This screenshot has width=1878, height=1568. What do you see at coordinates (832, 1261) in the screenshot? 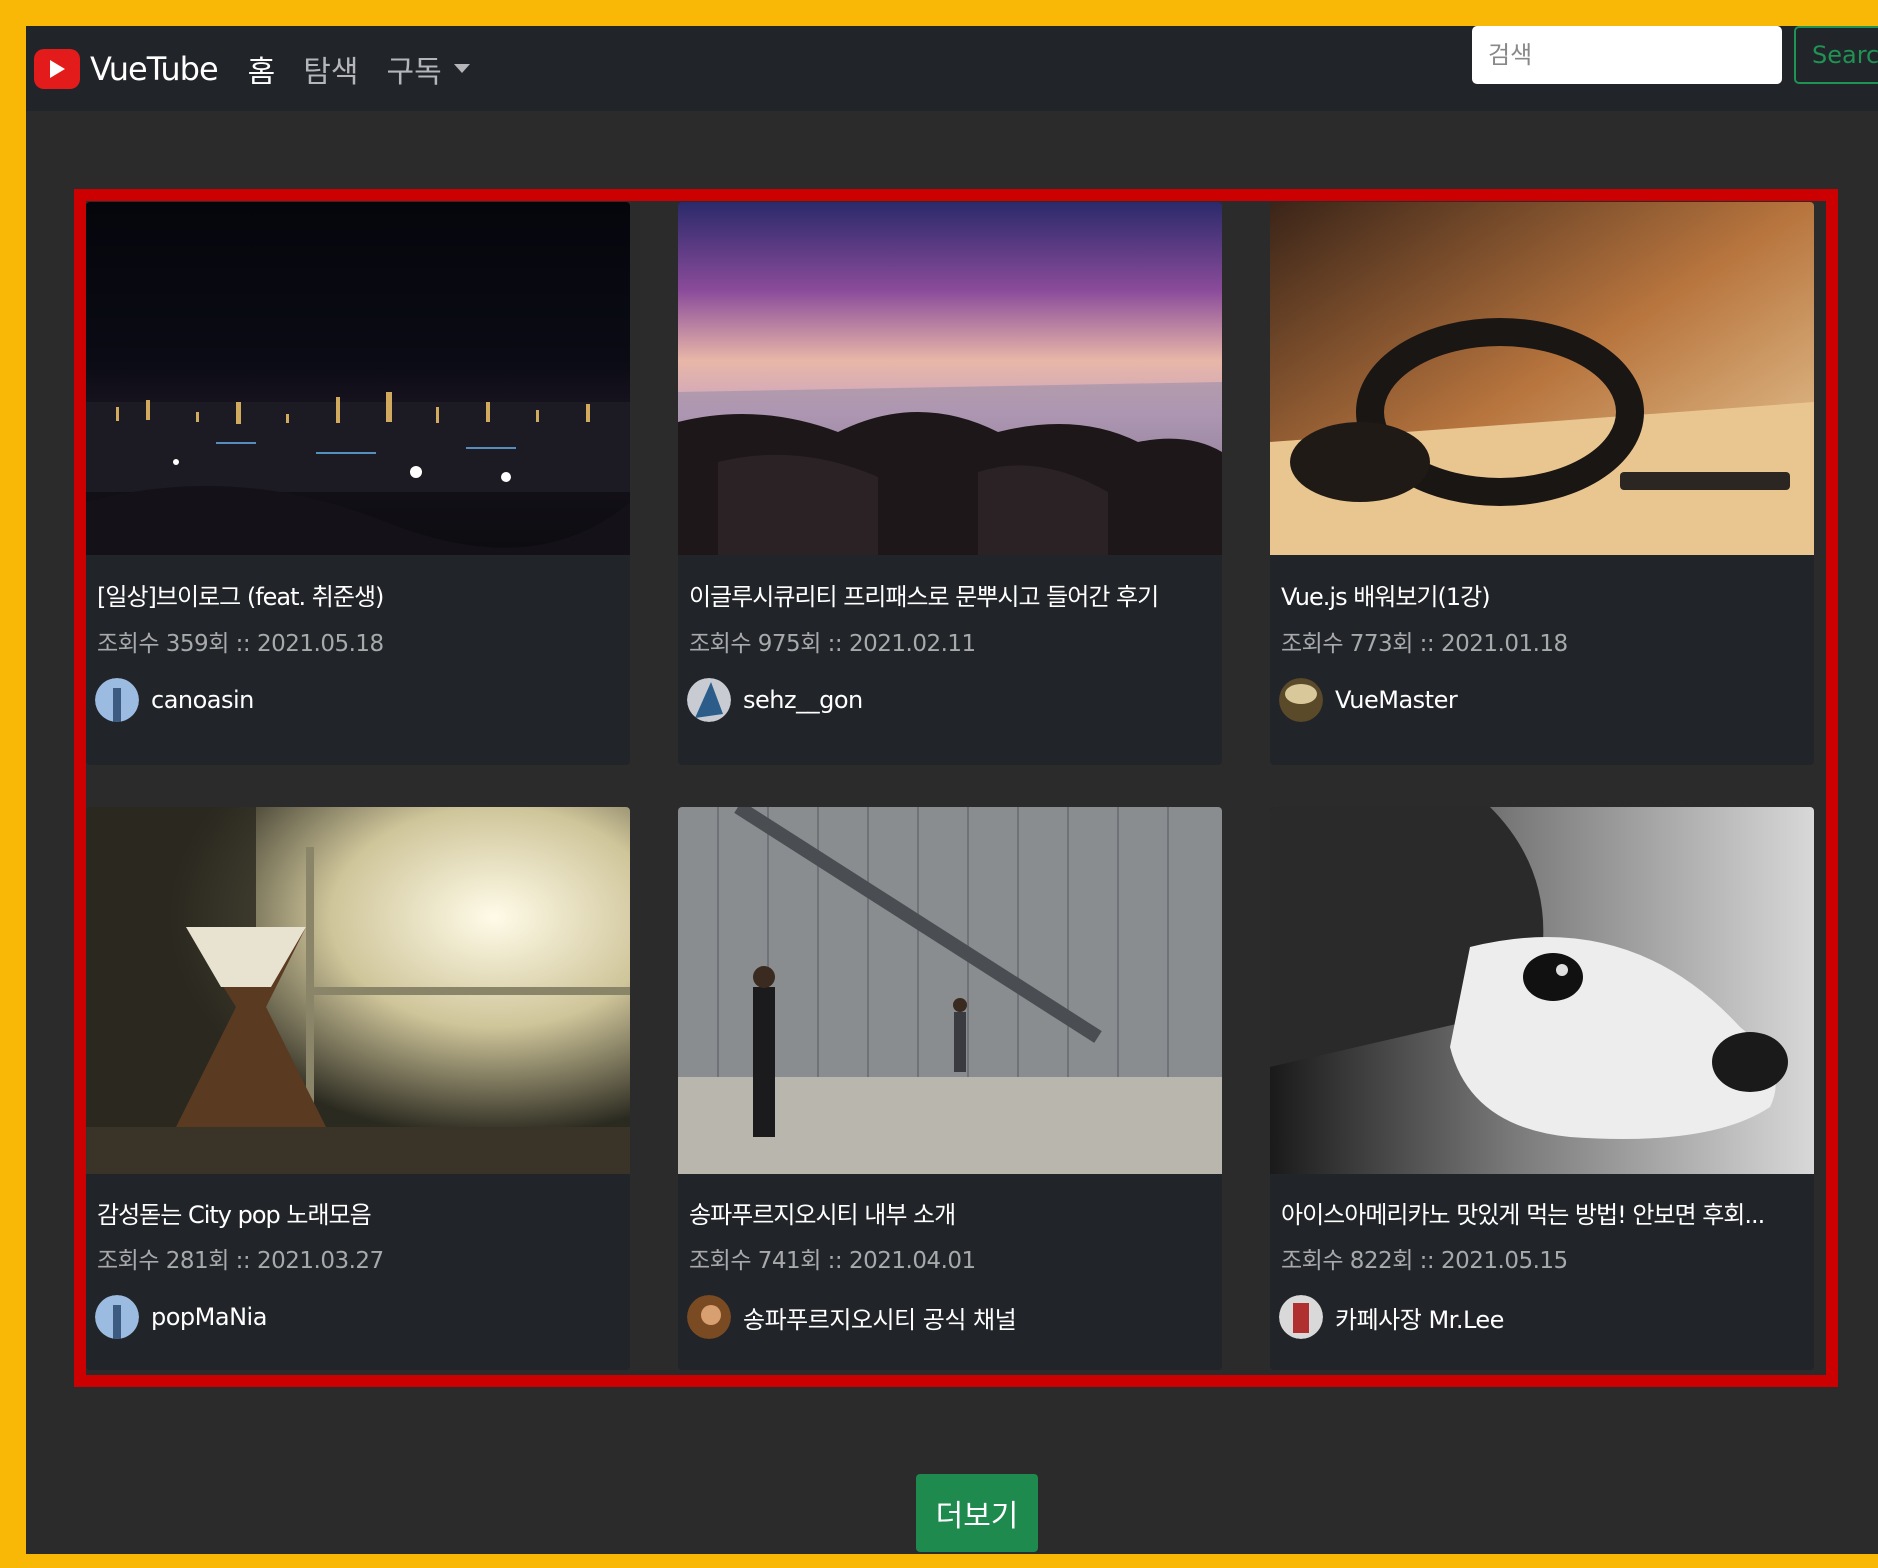
I see `video-meta: 조회수 741회 :: 2021.04.01` at bounding box center [832, 1261].